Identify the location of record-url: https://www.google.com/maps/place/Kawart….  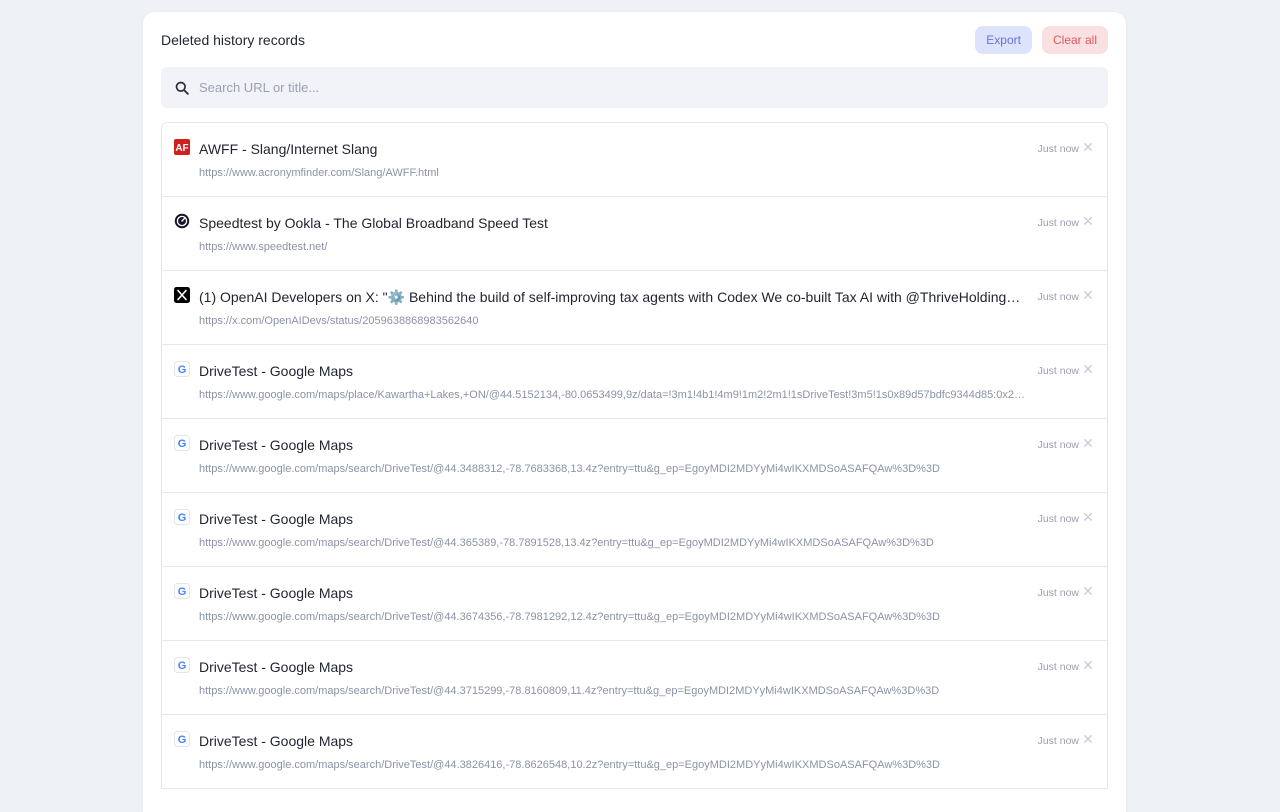
(612, 395).